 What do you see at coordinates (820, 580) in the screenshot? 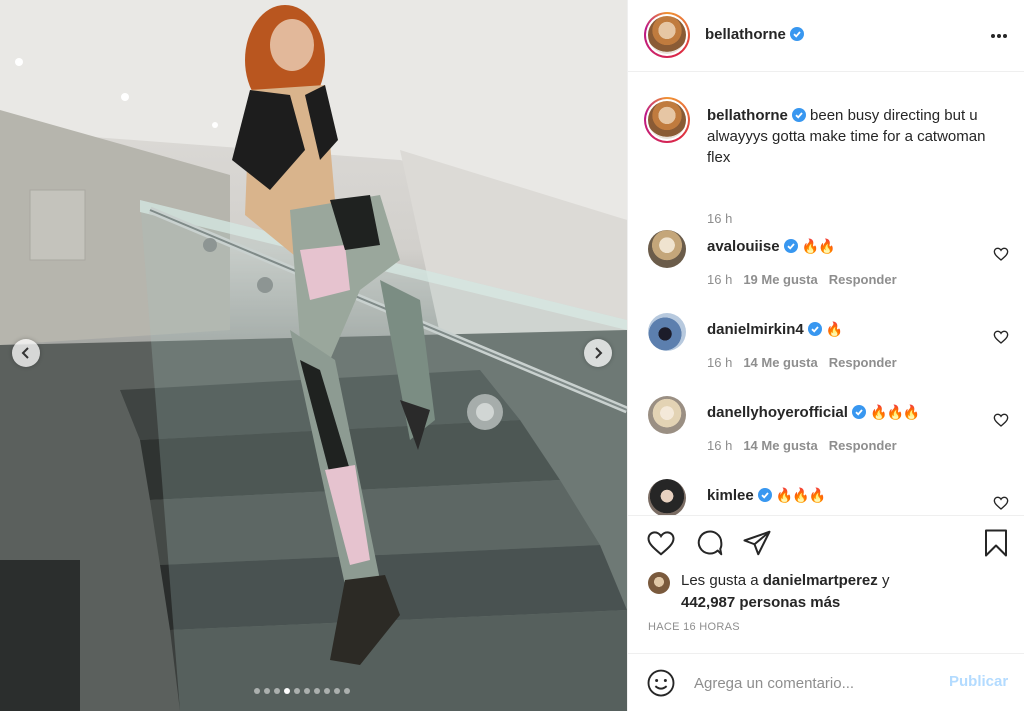
I see `liker-username: danielmartperez` at bounding box center [820, 580].